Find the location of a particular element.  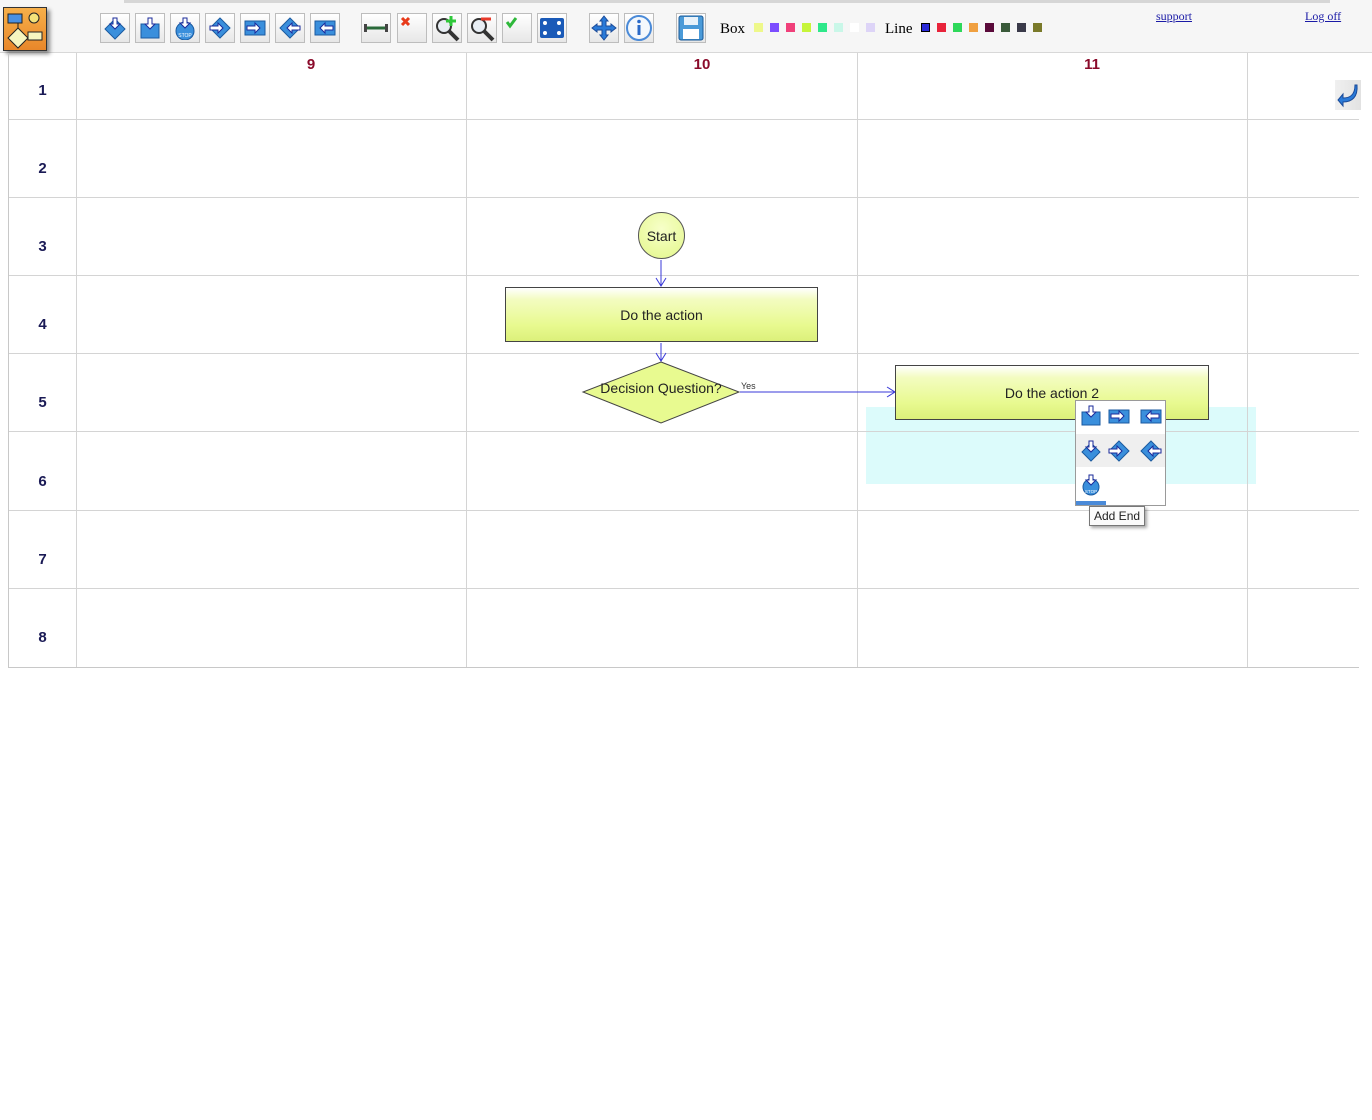

popup-add-action-left is located at coordinates (1151, 416).